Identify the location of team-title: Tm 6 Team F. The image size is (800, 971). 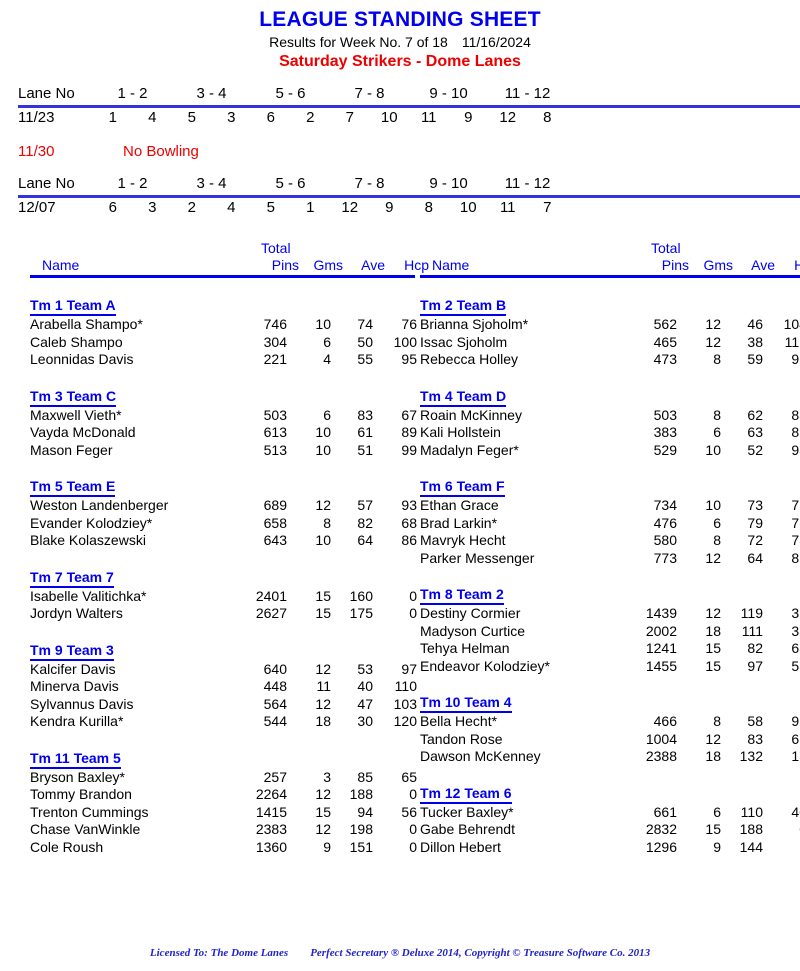
(462, 487).